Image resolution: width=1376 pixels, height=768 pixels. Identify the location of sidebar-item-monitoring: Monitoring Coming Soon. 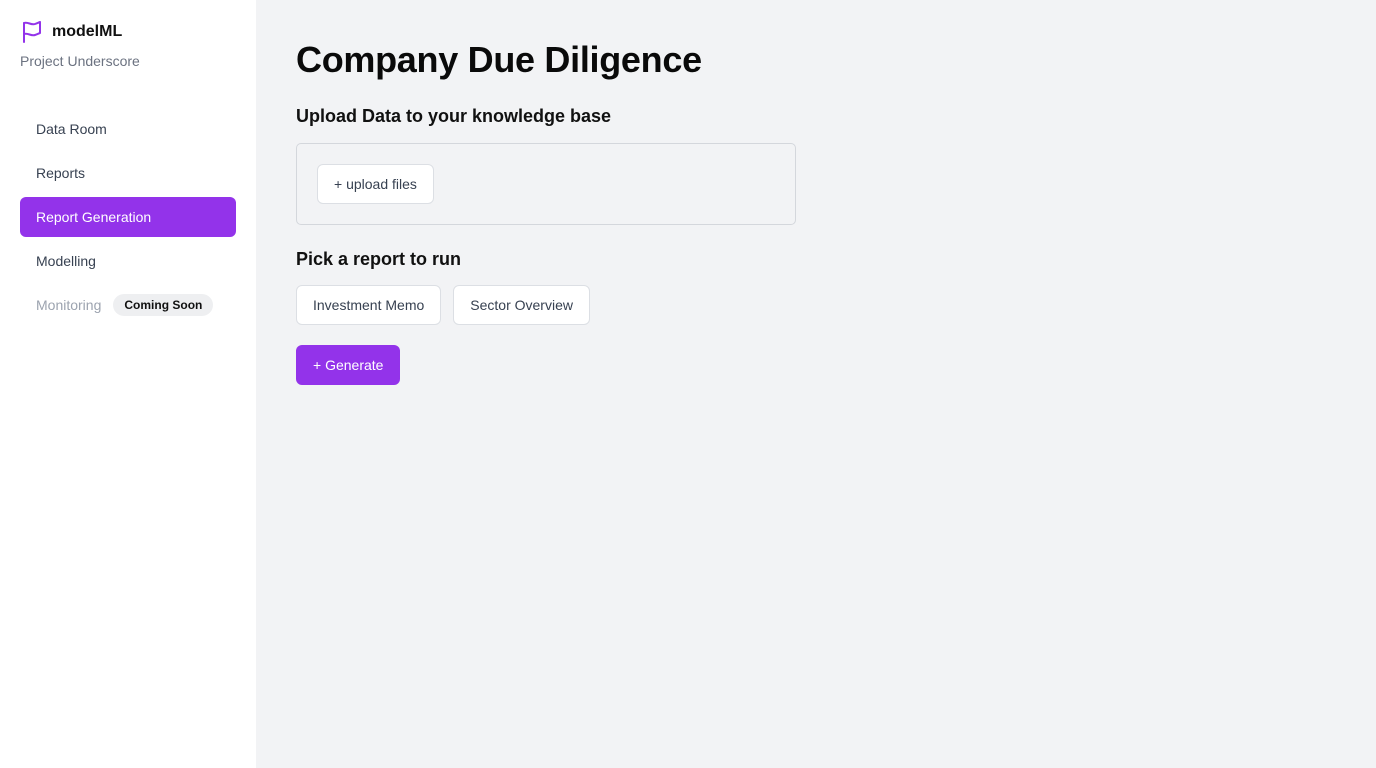
(128, 305).